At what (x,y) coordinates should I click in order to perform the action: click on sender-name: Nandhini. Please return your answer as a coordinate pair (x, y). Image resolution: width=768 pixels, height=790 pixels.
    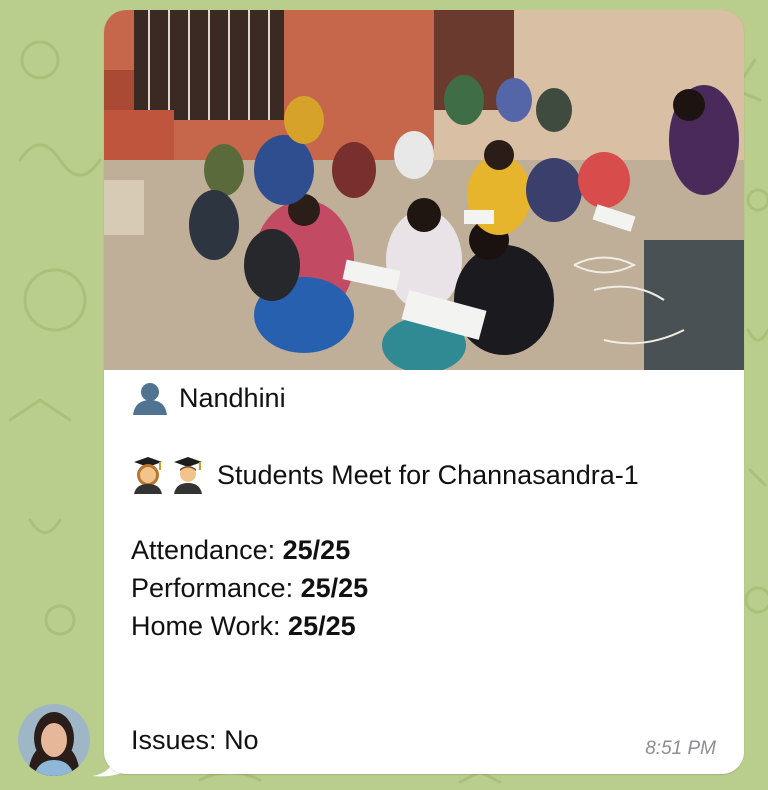
    Looking at the image, I should click on (232, 398).